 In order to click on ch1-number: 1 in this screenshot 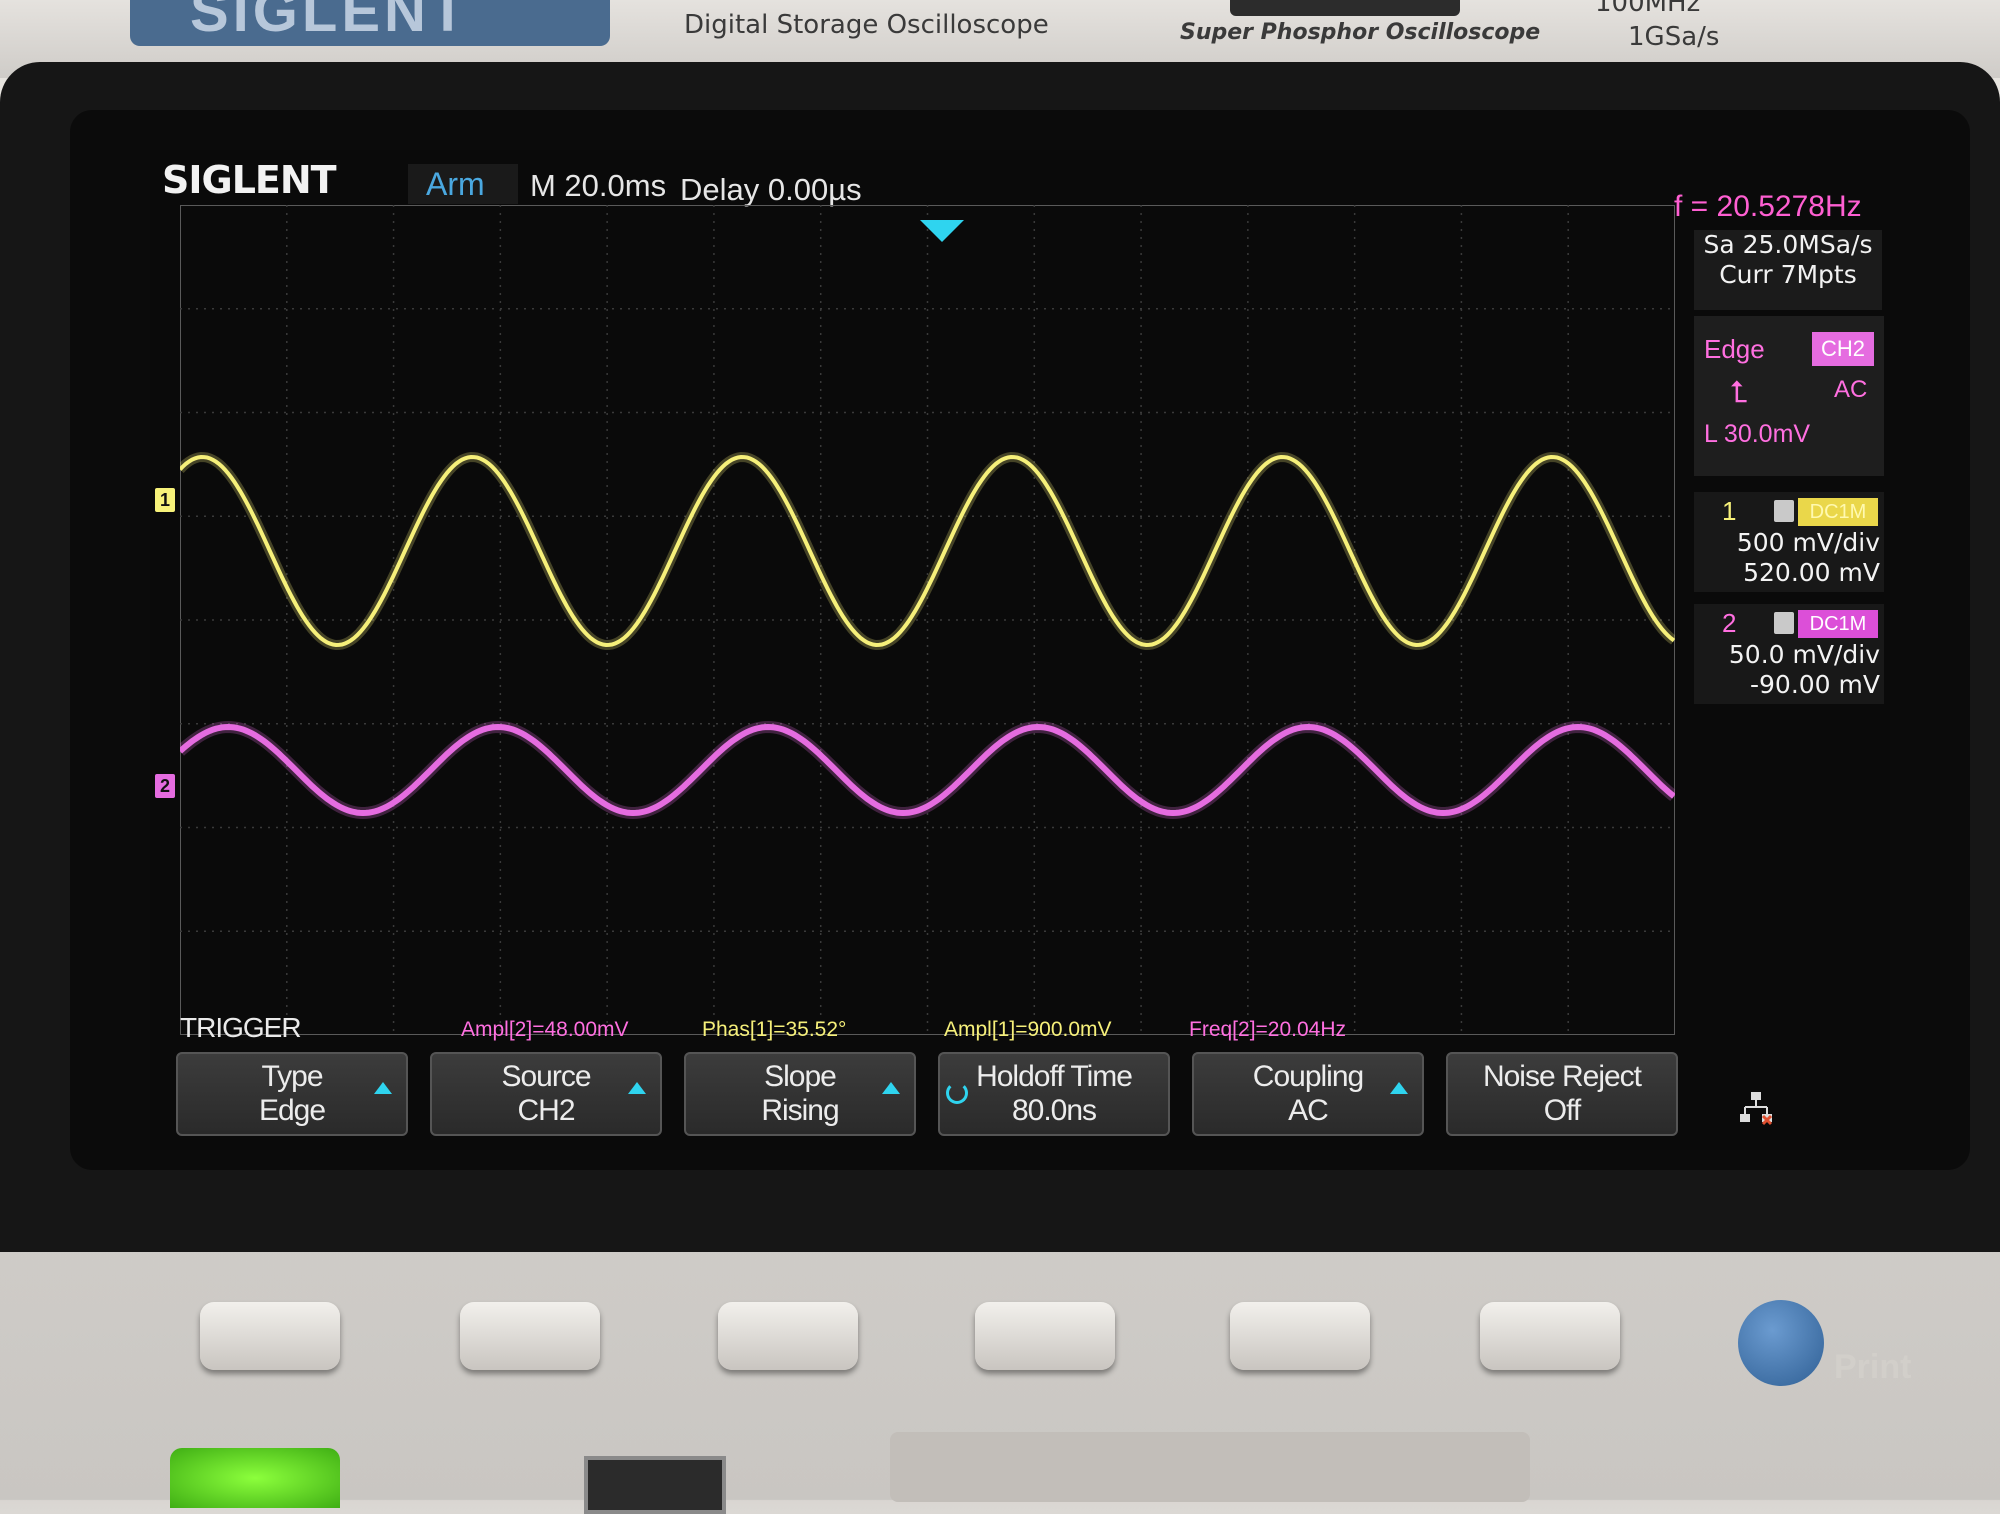, I will do `click(1729, 511)`.